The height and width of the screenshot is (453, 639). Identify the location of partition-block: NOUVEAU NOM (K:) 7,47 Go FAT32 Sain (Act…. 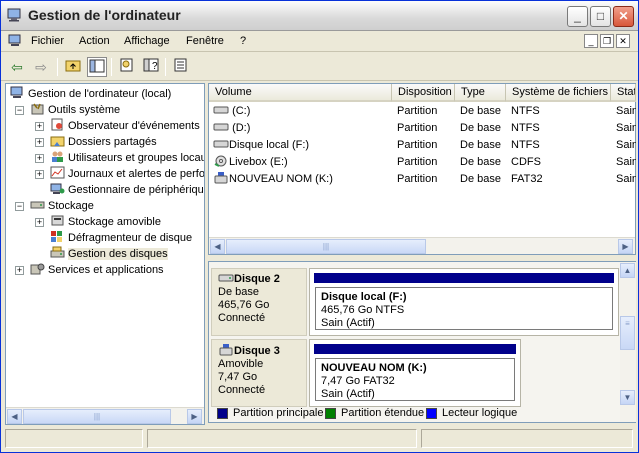
(415, 373).